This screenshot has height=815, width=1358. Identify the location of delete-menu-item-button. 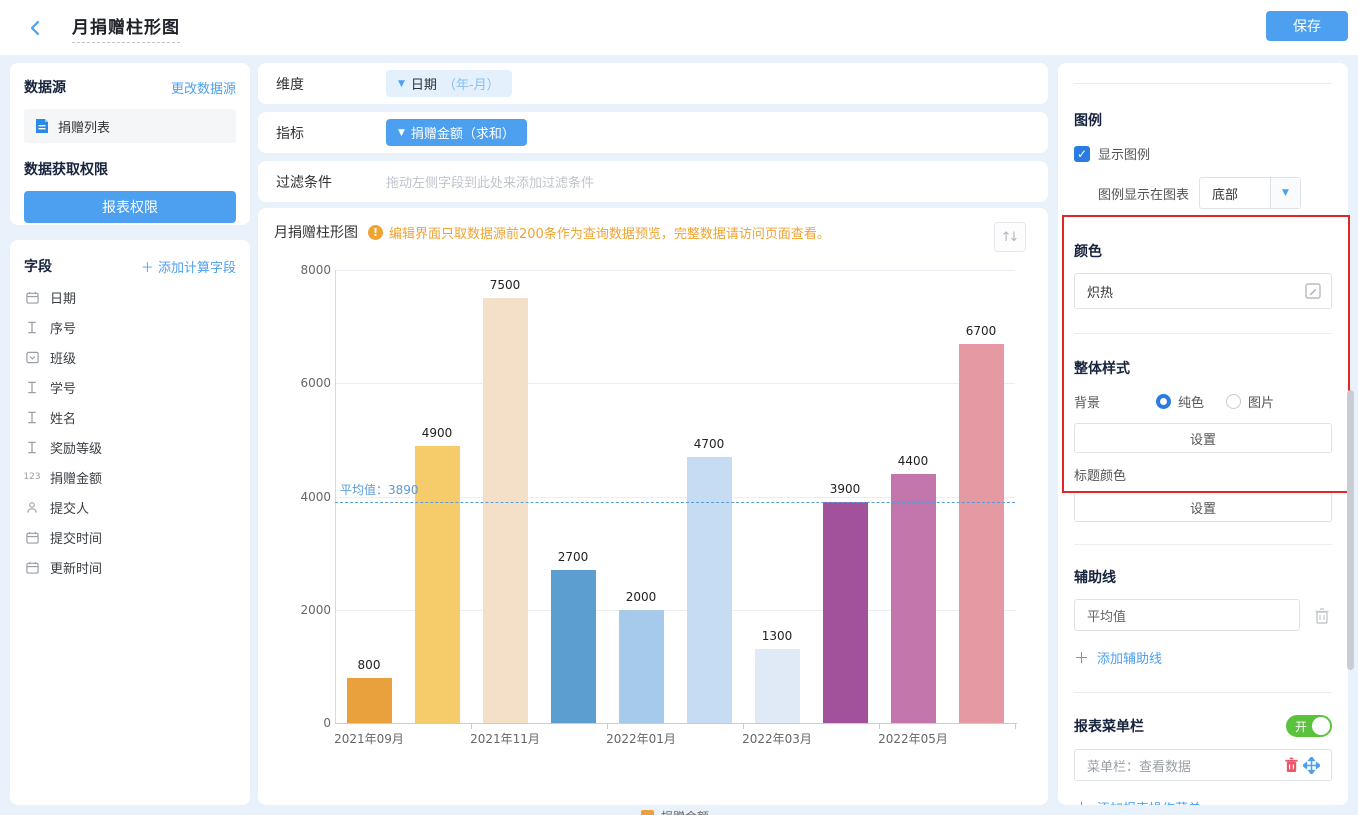
(1291, 765).